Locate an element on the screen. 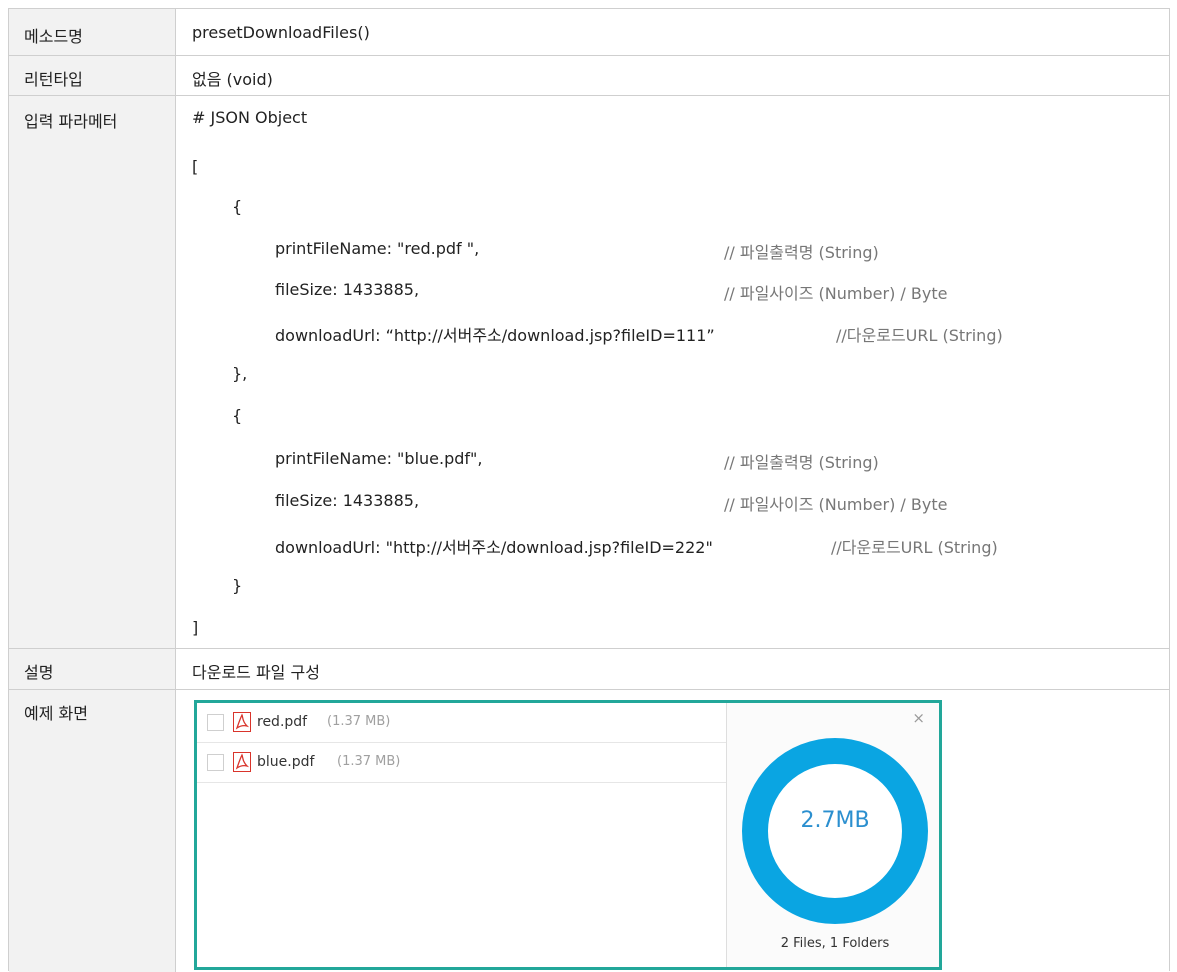  code-line: ] is located at coordinates (195, 627).